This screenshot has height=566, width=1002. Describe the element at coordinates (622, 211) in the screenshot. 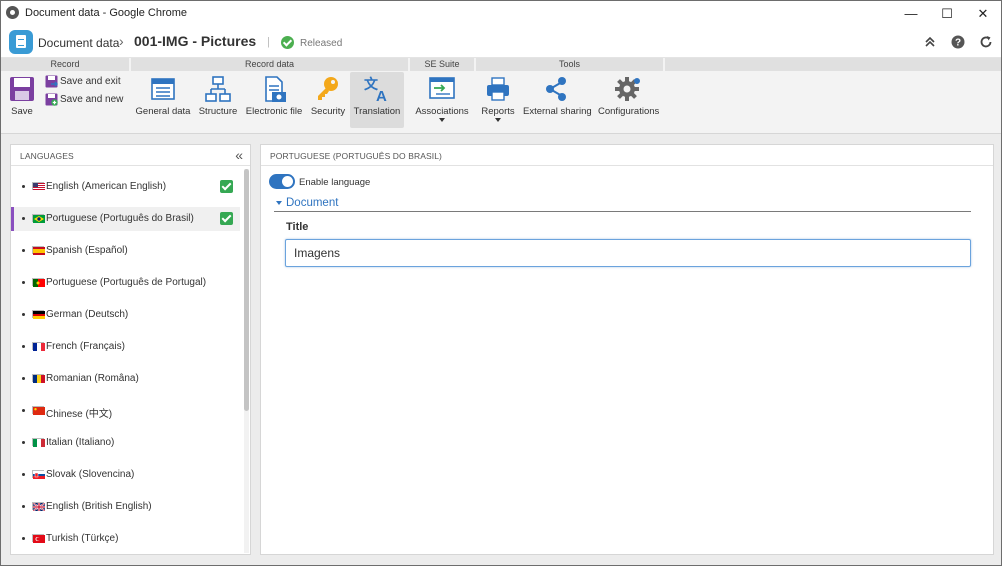

I see `section-divider` at that location.